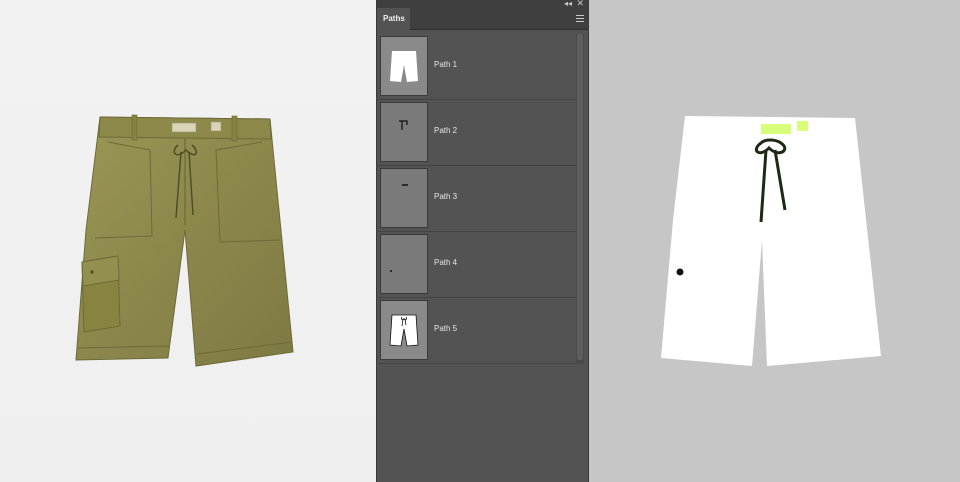 The height and width of the screenshot is (482, 960). I want to click on path-row-2: Path 2, so click(477, 133).